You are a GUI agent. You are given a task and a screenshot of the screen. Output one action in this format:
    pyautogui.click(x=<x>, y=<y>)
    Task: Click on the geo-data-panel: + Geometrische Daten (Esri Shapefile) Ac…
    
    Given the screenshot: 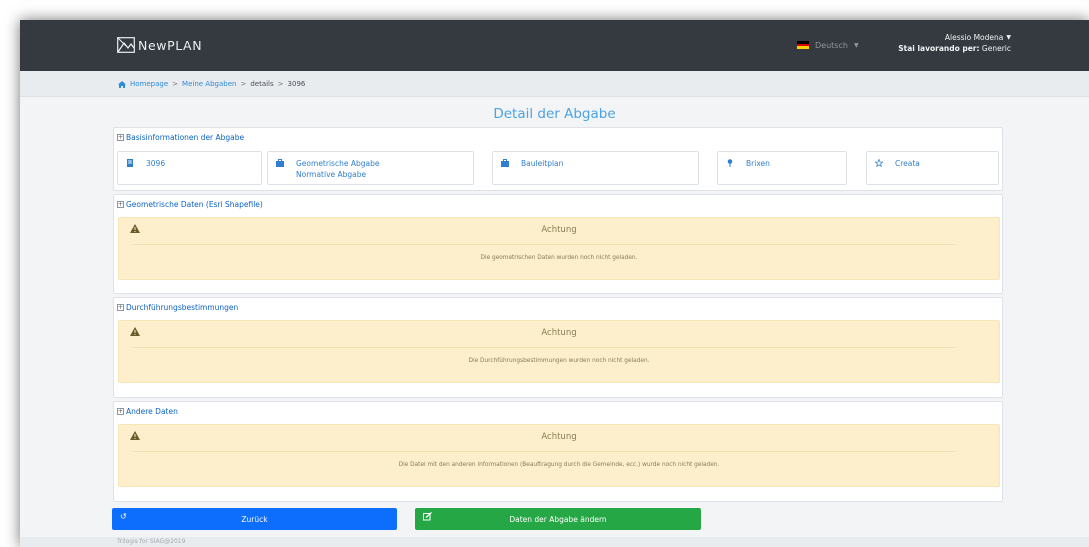 What is the action you would take?
    pyautogui.click(x=558, y=244)
    